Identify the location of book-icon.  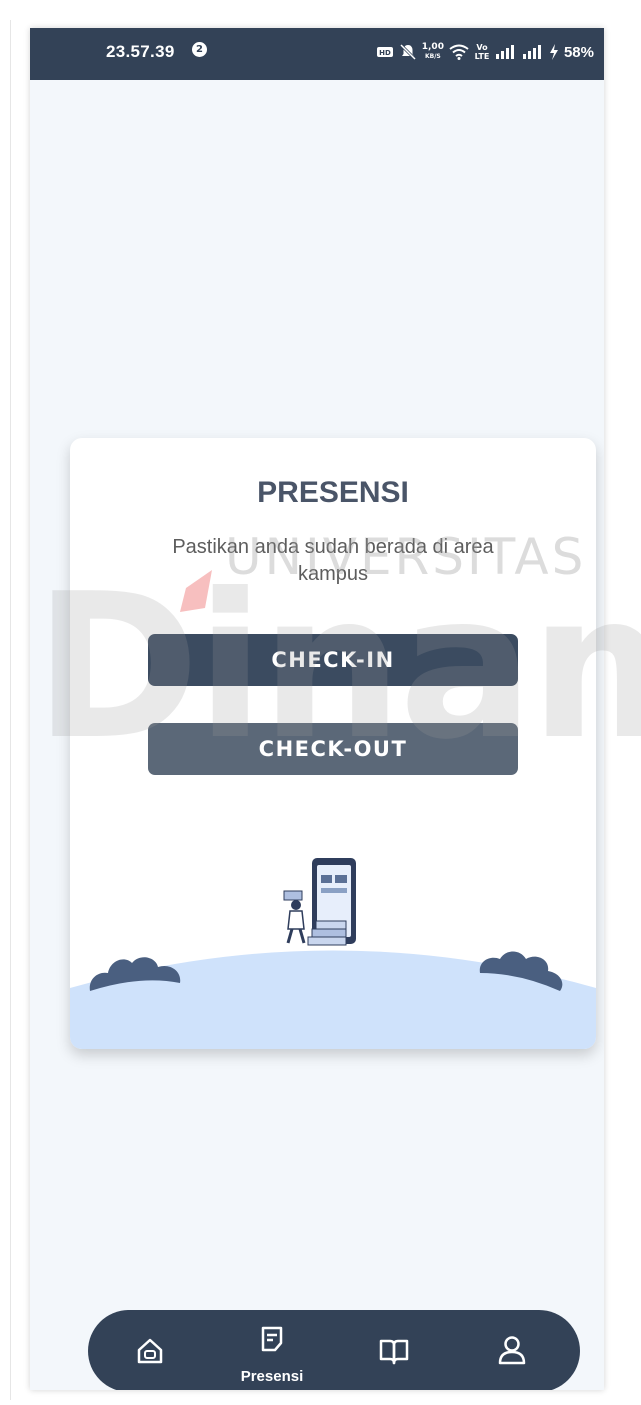
(394, 1352).